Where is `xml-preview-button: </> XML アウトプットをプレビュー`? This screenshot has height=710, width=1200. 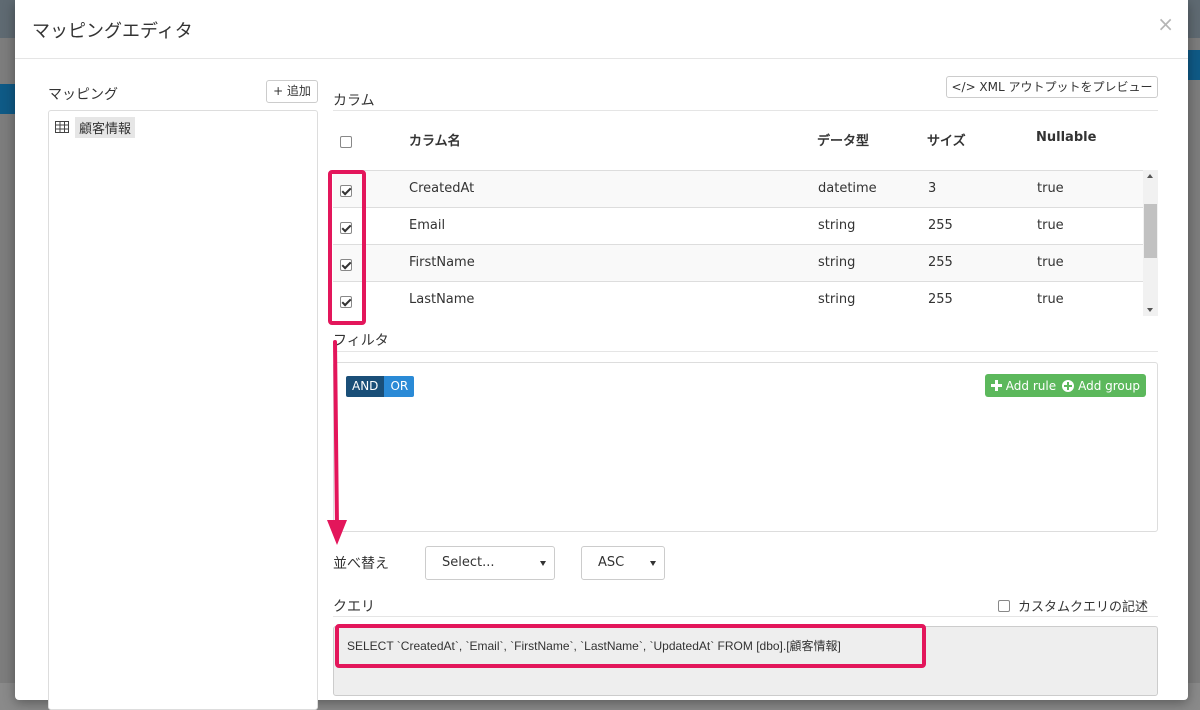 xml-preview-button: </> XML アウトプットをプレビュー is located at coordinates (1052, 87).